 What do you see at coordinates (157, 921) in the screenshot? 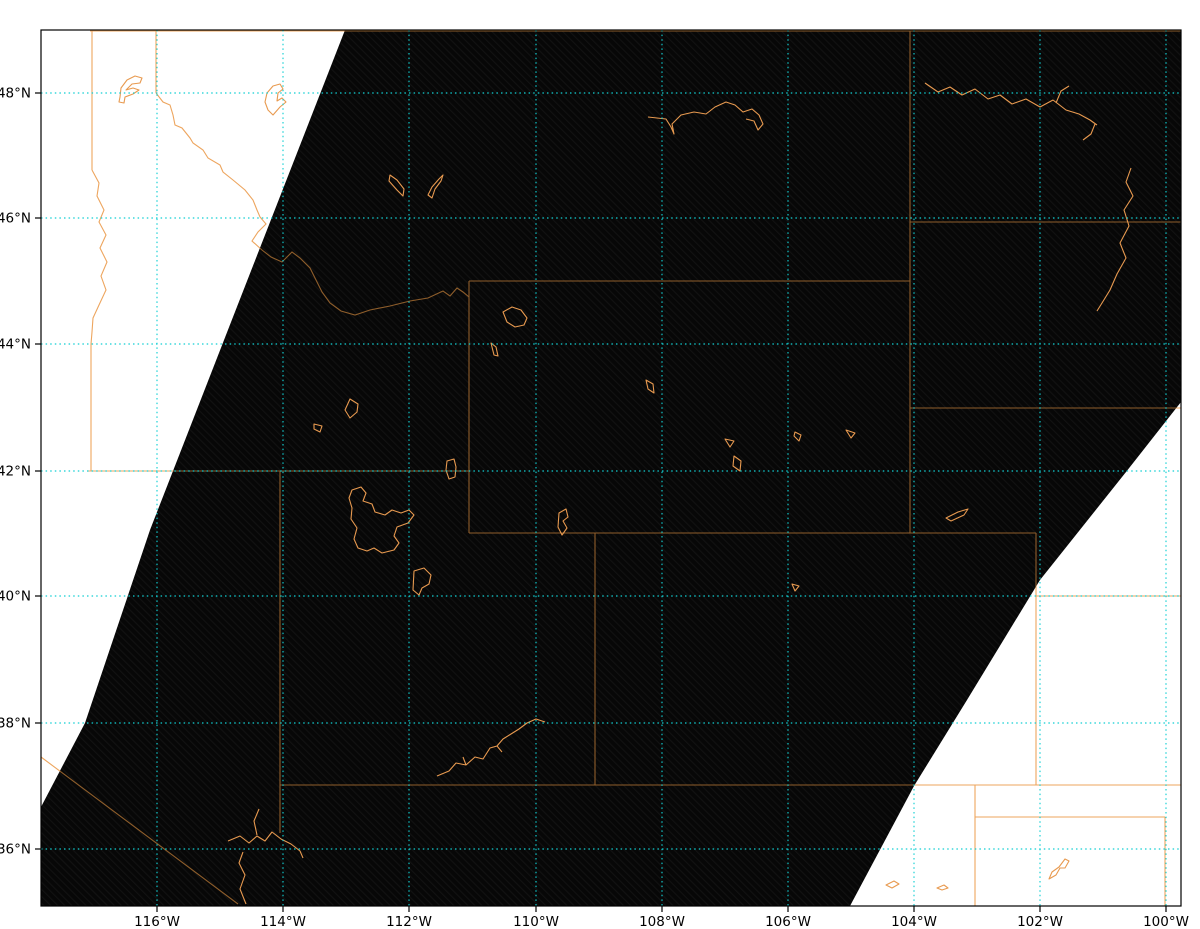
I see `lon-tick-label: 116°W` at bounding box center [157, 921].